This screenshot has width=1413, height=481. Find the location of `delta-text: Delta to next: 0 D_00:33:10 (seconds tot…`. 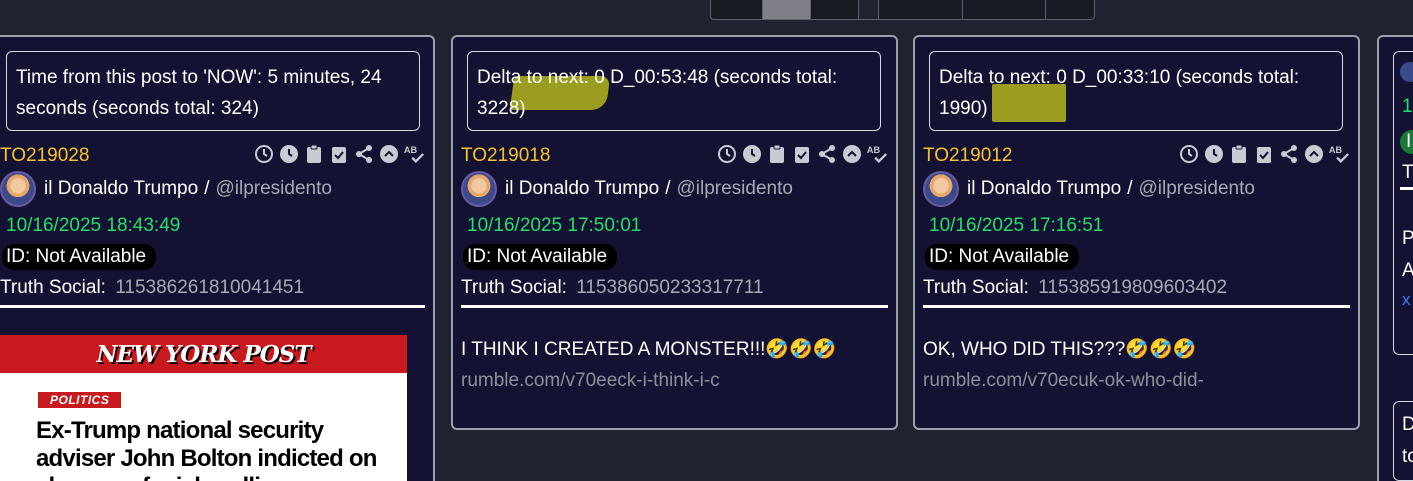

delta-text: Delta to next: 0 D_00:33:10 (seconds tot… is located at coordinates (1119, 93).